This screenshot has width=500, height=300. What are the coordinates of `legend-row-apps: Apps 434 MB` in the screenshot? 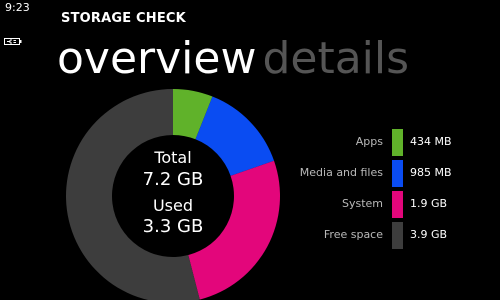 It's located at (395, 142).